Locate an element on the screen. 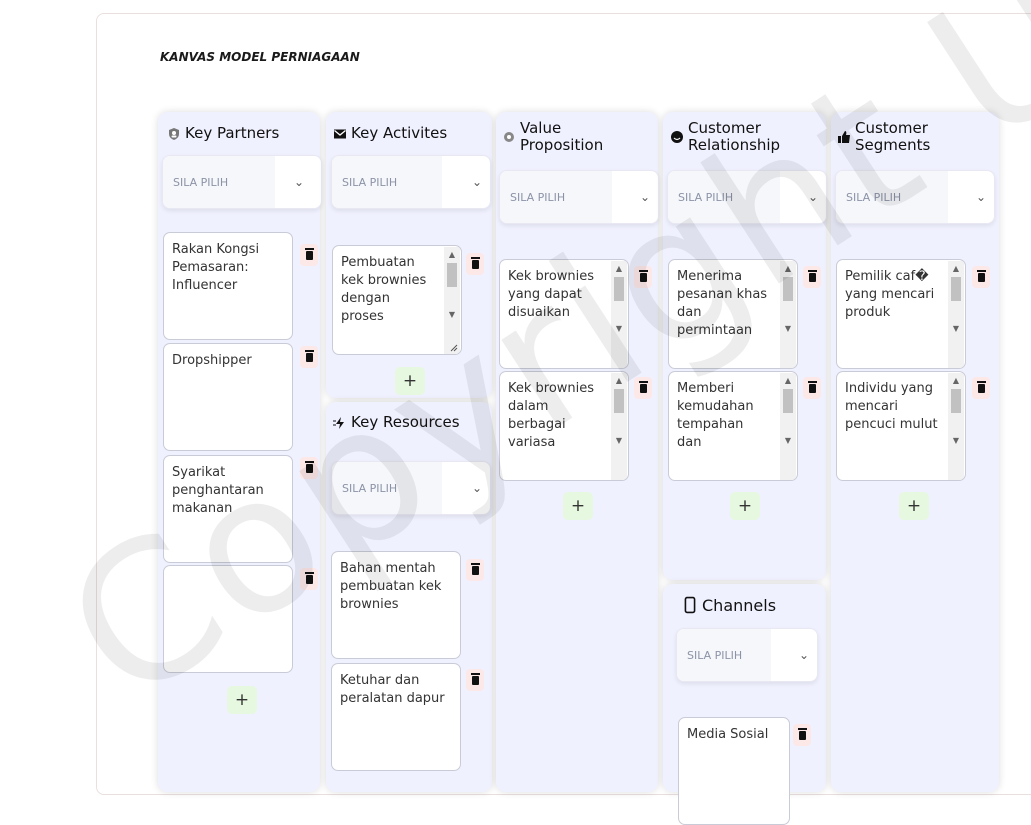 The image size is (1031, 825). item-text: Pembuatan kek brownies dengan proses is located at coordinates (384, 289).